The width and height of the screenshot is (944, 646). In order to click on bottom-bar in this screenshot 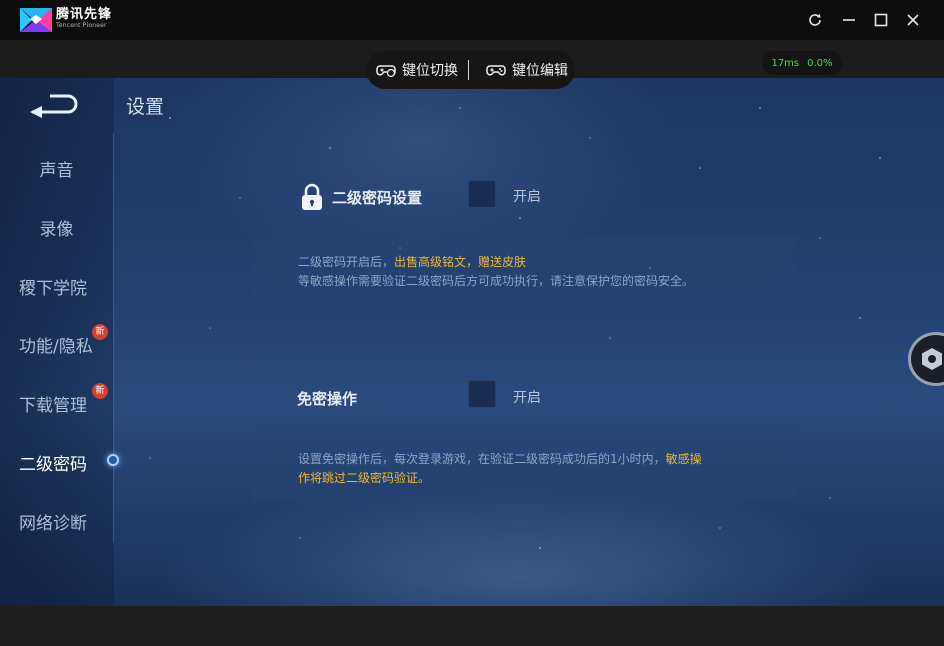, I will do `click(472, 626)`.